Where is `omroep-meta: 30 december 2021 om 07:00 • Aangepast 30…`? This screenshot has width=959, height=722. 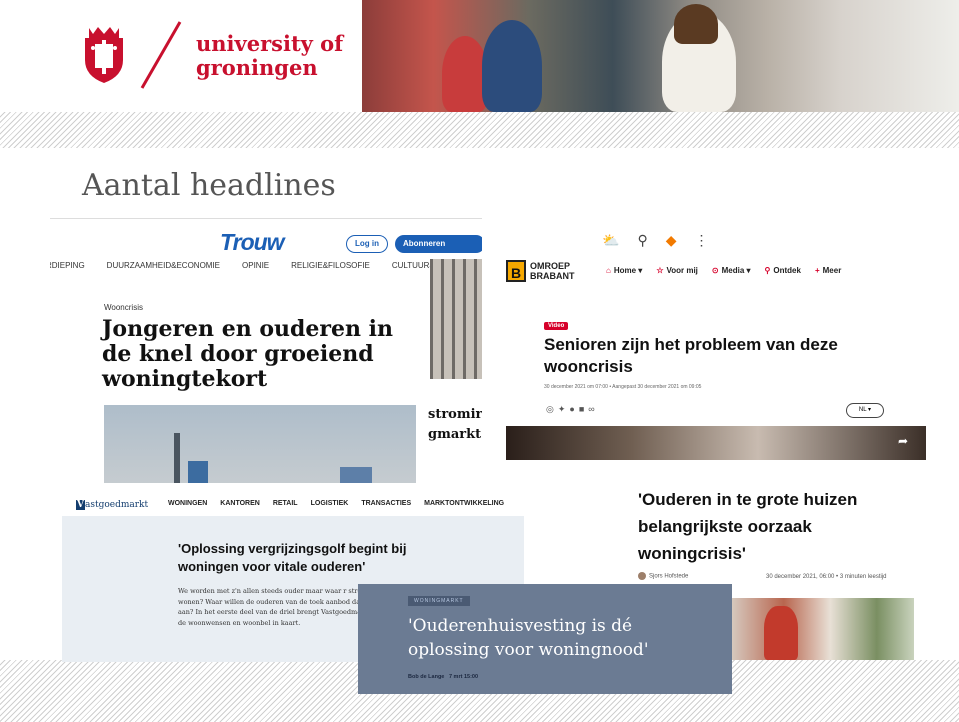 omroep-meta: 30 december 2021 om 07:00 • Aangepast 30… is located at coordinates (623, 387).